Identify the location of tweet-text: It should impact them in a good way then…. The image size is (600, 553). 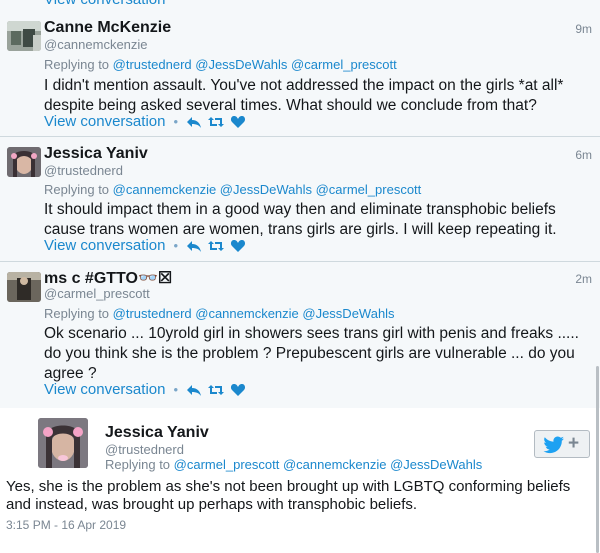
(300, 219).